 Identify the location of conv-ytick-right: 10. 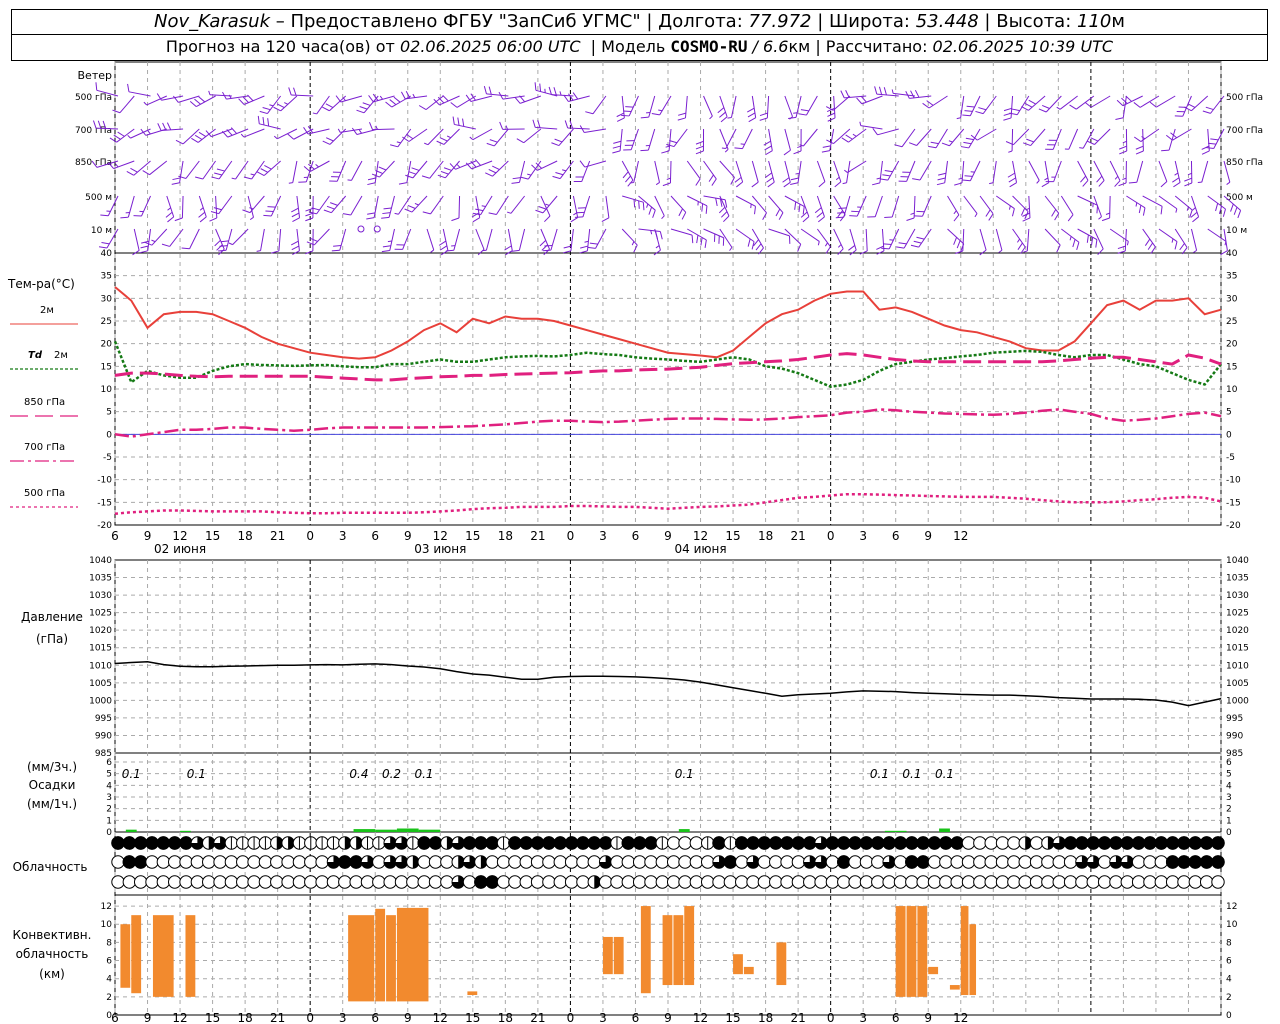
(1232, 925).